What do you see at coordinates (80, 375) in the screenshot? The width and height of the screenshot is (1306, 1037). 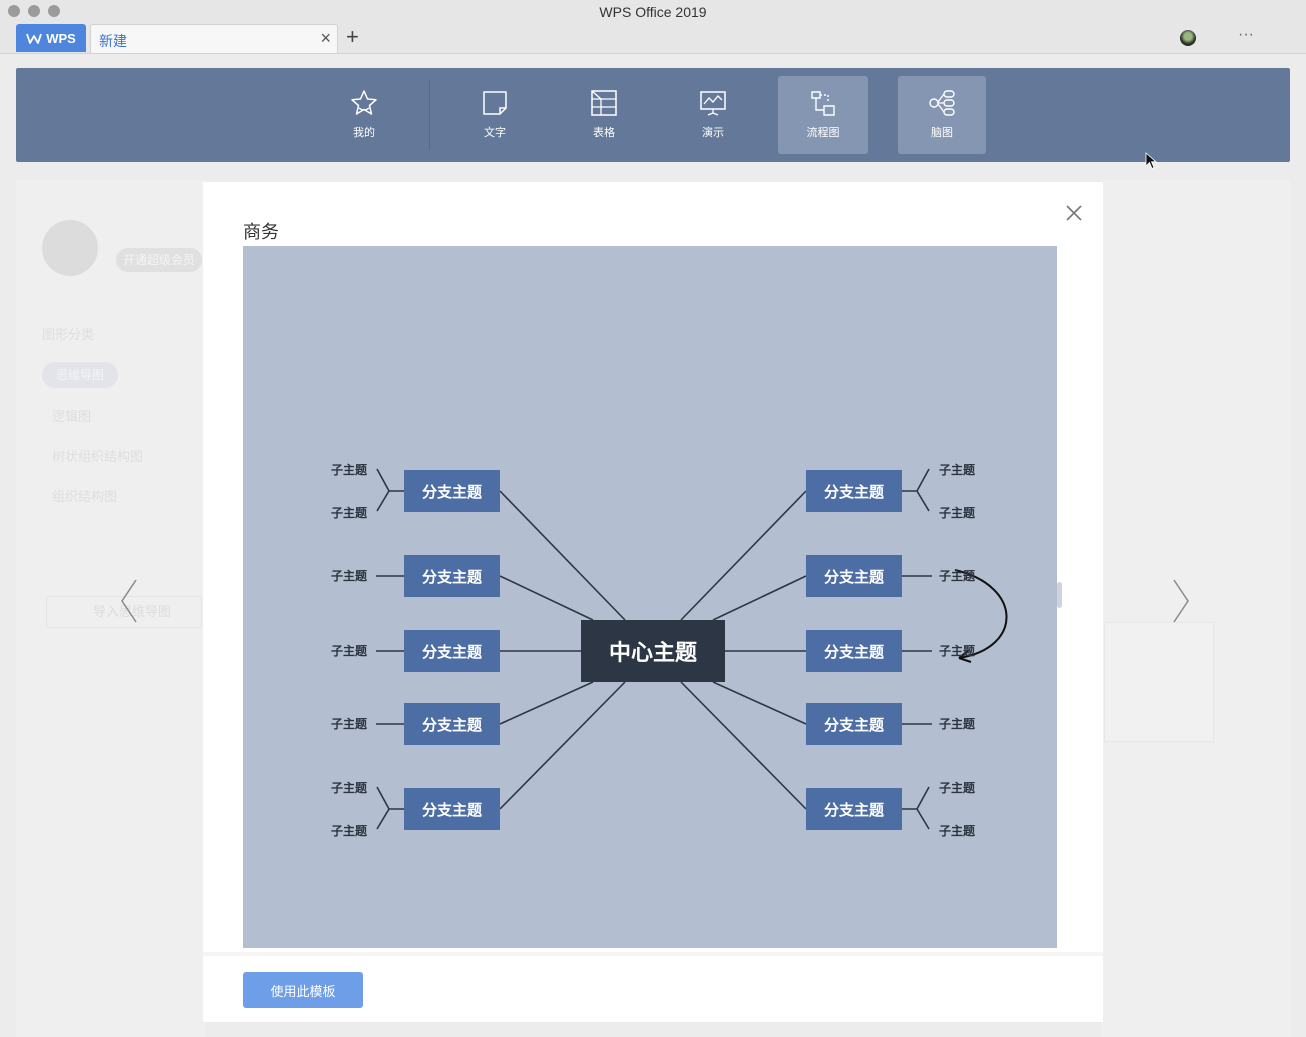 I see `background-category-pill: 思维导图` at bounding box center [80, 375].